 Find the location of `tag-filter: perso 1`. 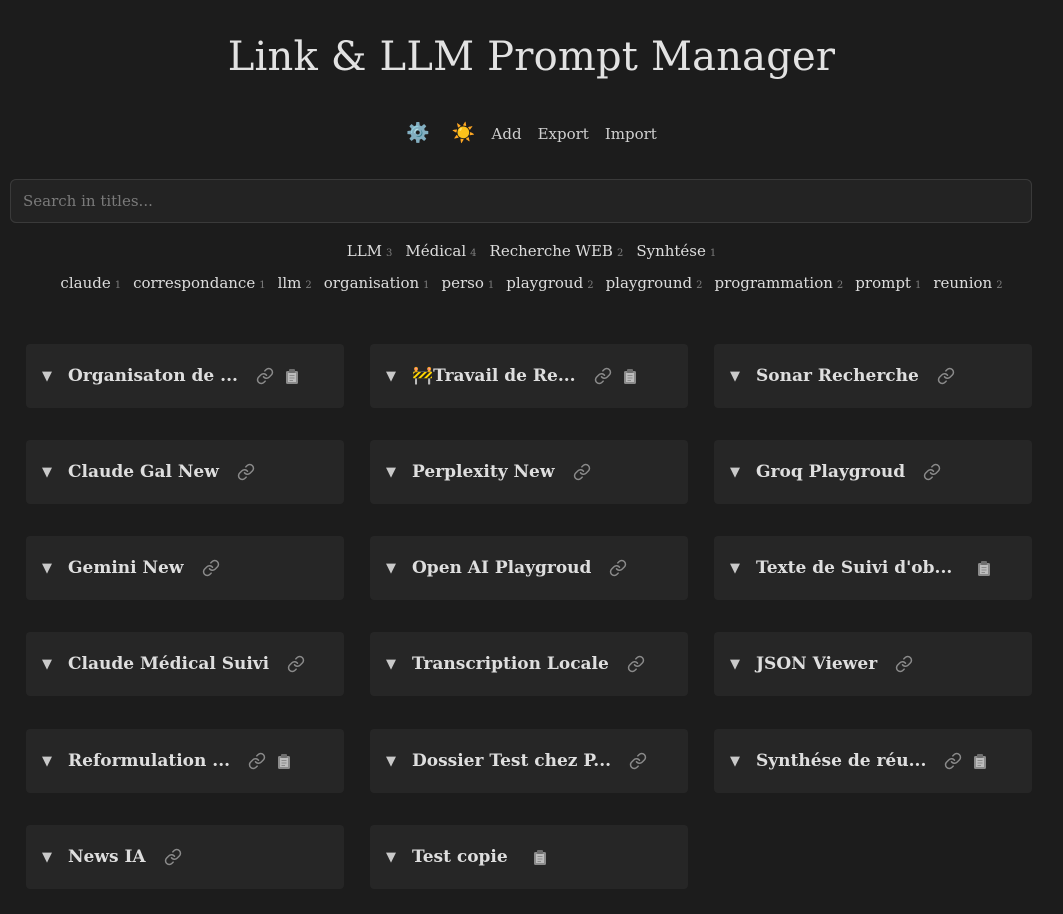

tag-filter: perso 1 is located at coordinates (468, 283).